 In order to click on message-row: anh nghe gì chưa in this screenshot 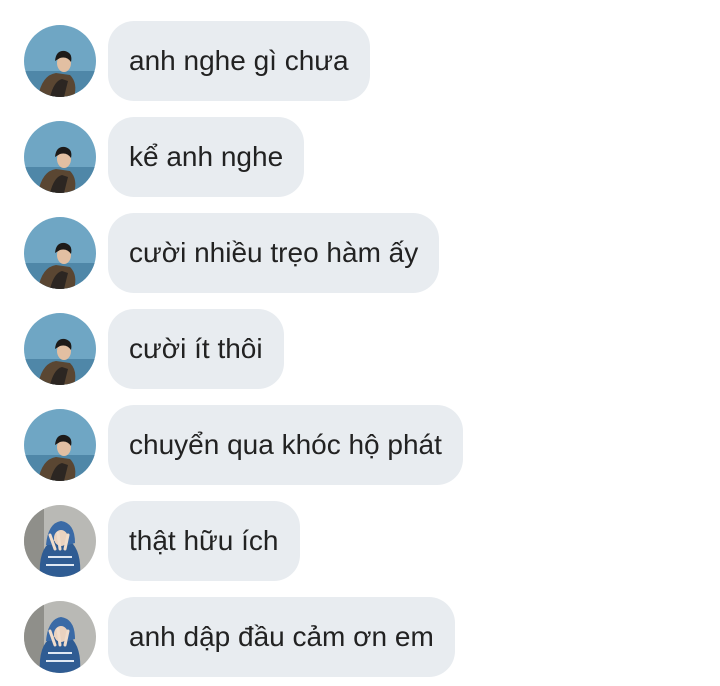, I will do `click(197, 61)`.